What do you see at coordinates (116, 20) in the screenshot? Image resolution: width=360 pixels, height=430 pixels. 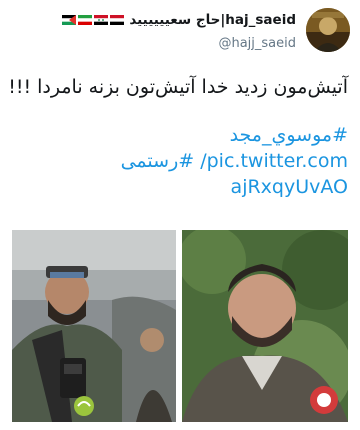 I see `iraq-flag-icon` at bounding box center [116, 20].